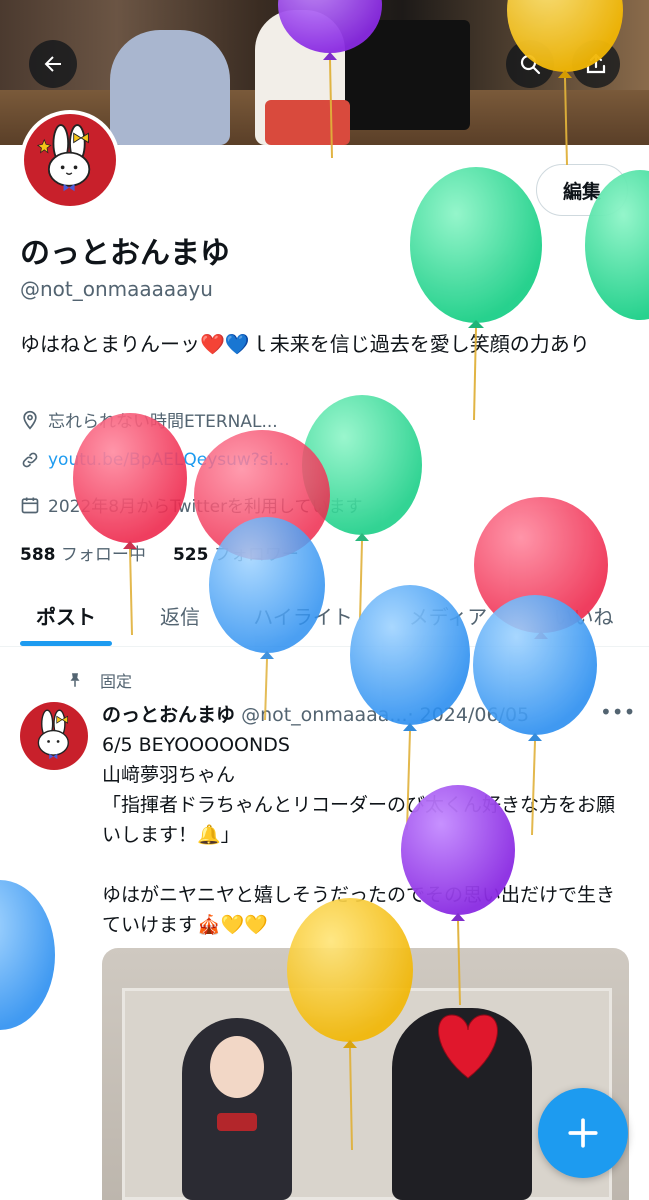 The image size is (649, 1200). What do you see at coordinates (237, 1067) in the screenshot?
I see `photo-face` at bounding box center [237, 1067].